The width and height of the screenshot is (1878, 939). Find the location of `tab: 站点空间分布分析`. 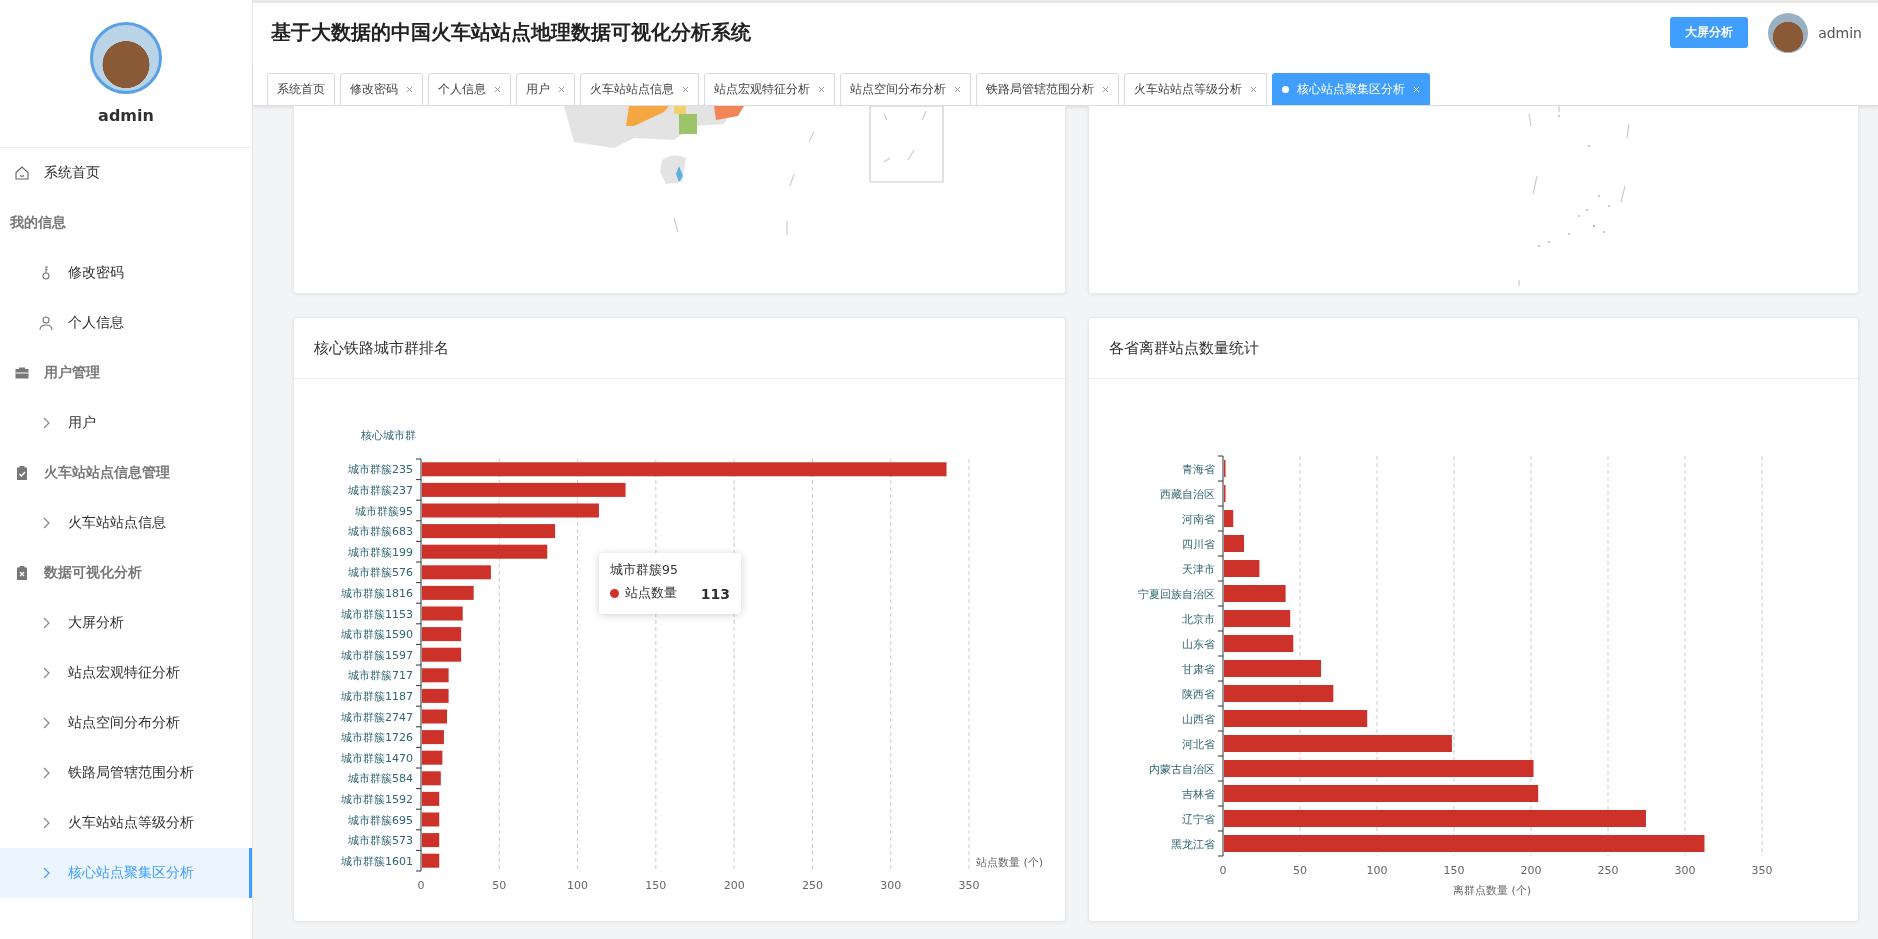

tab: 站点空间分布分析 is located at coordinates (905, 89).